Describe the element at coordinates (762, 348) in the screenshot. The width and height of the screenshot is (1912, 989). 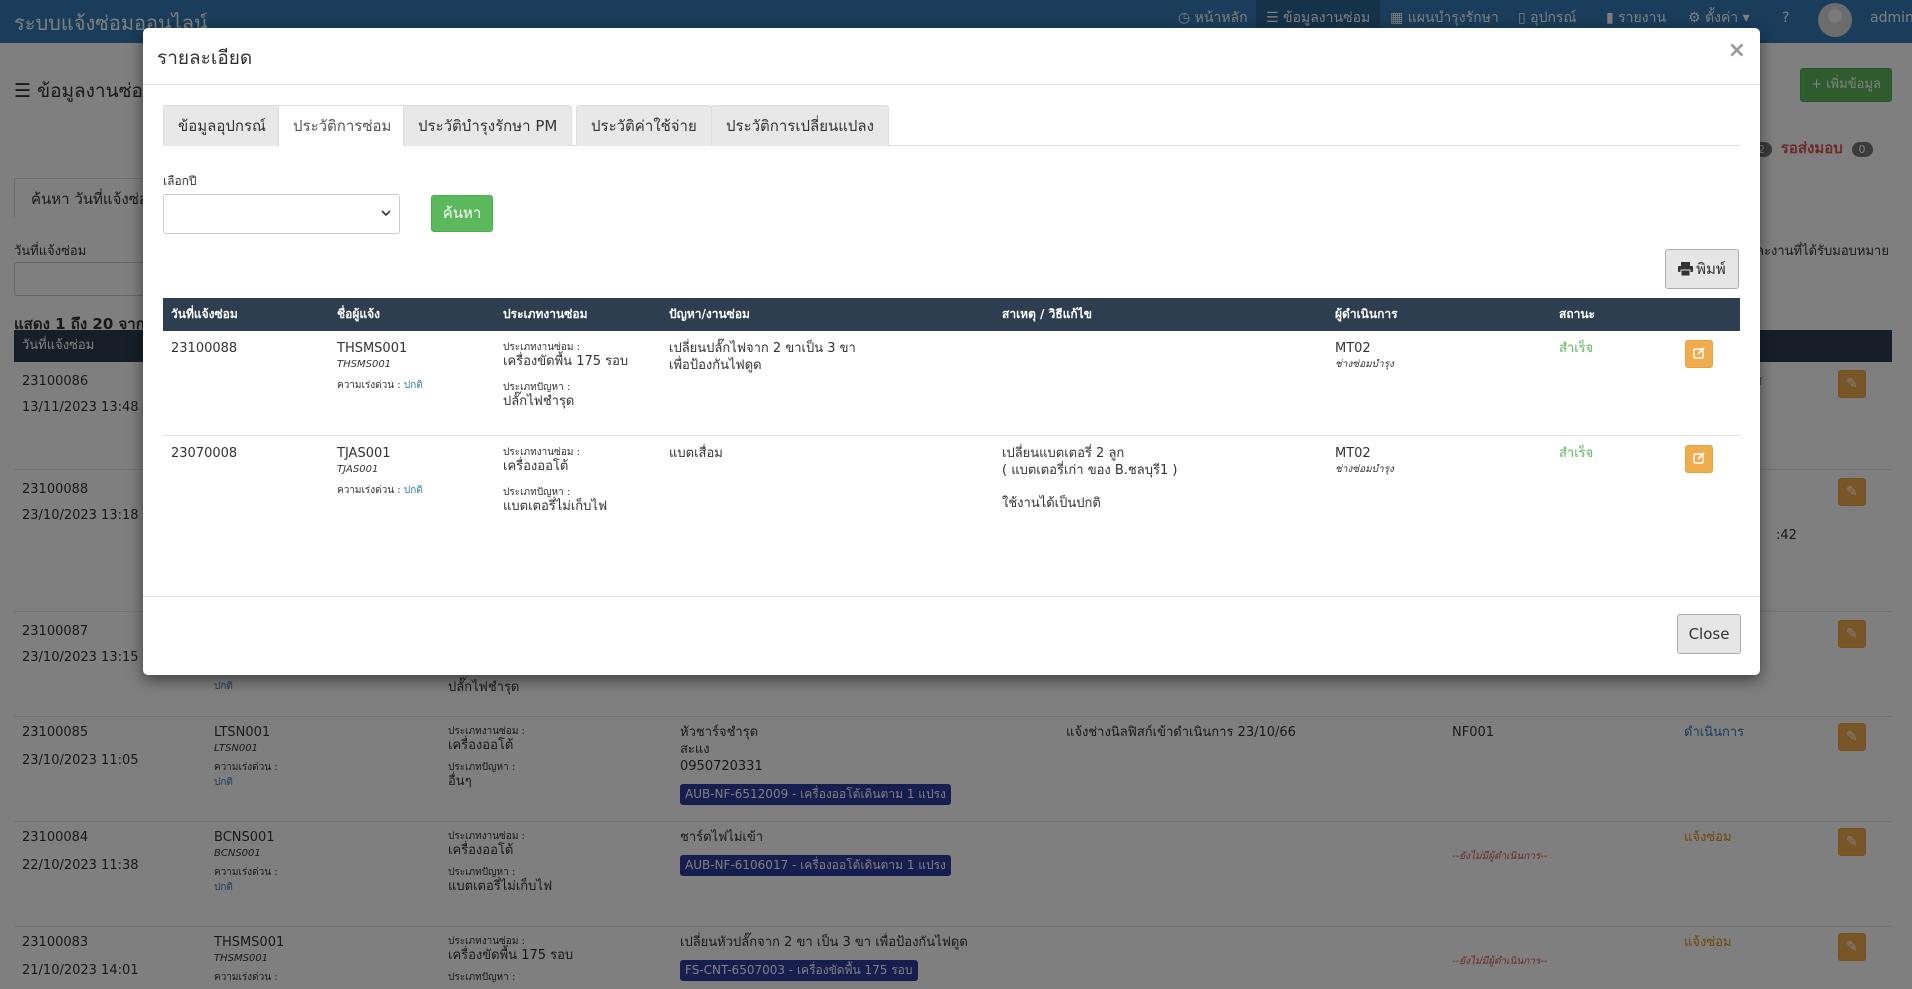
I see `issue-line: เปลี่ยนปลั๊กไฟจาก 2 ขาเป็น 3 ขา` at that location.